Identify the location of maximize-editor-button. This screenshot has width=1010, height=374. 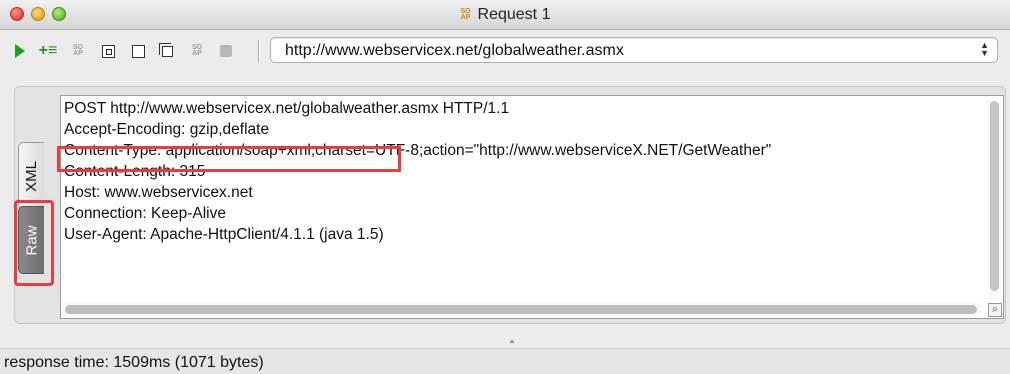
(138, 51).